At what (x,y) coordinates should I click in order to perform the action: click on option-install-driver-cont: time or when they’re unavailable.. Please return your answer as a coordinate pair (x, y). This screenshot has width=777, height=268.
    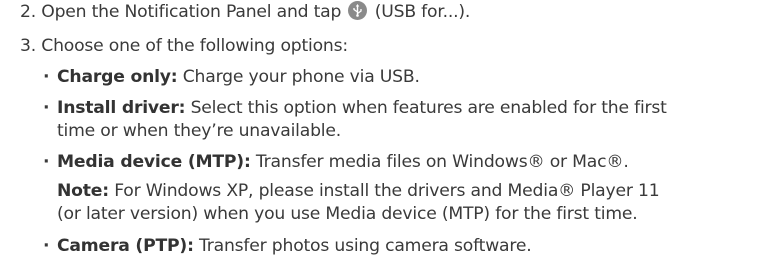
    Looking at the image, I should click on (199, 131).